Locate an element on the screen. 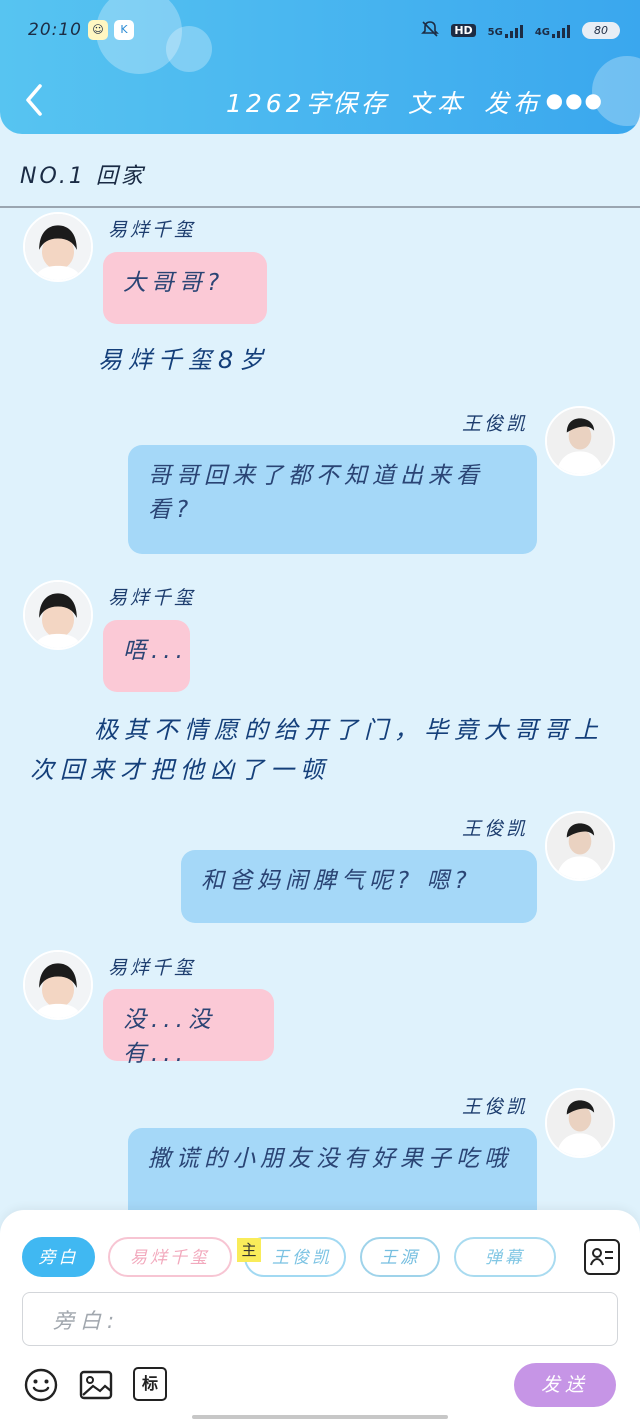 The image size is (640, 1423). 4g-signal-icon: 4G is located at coordinates (552, 31).